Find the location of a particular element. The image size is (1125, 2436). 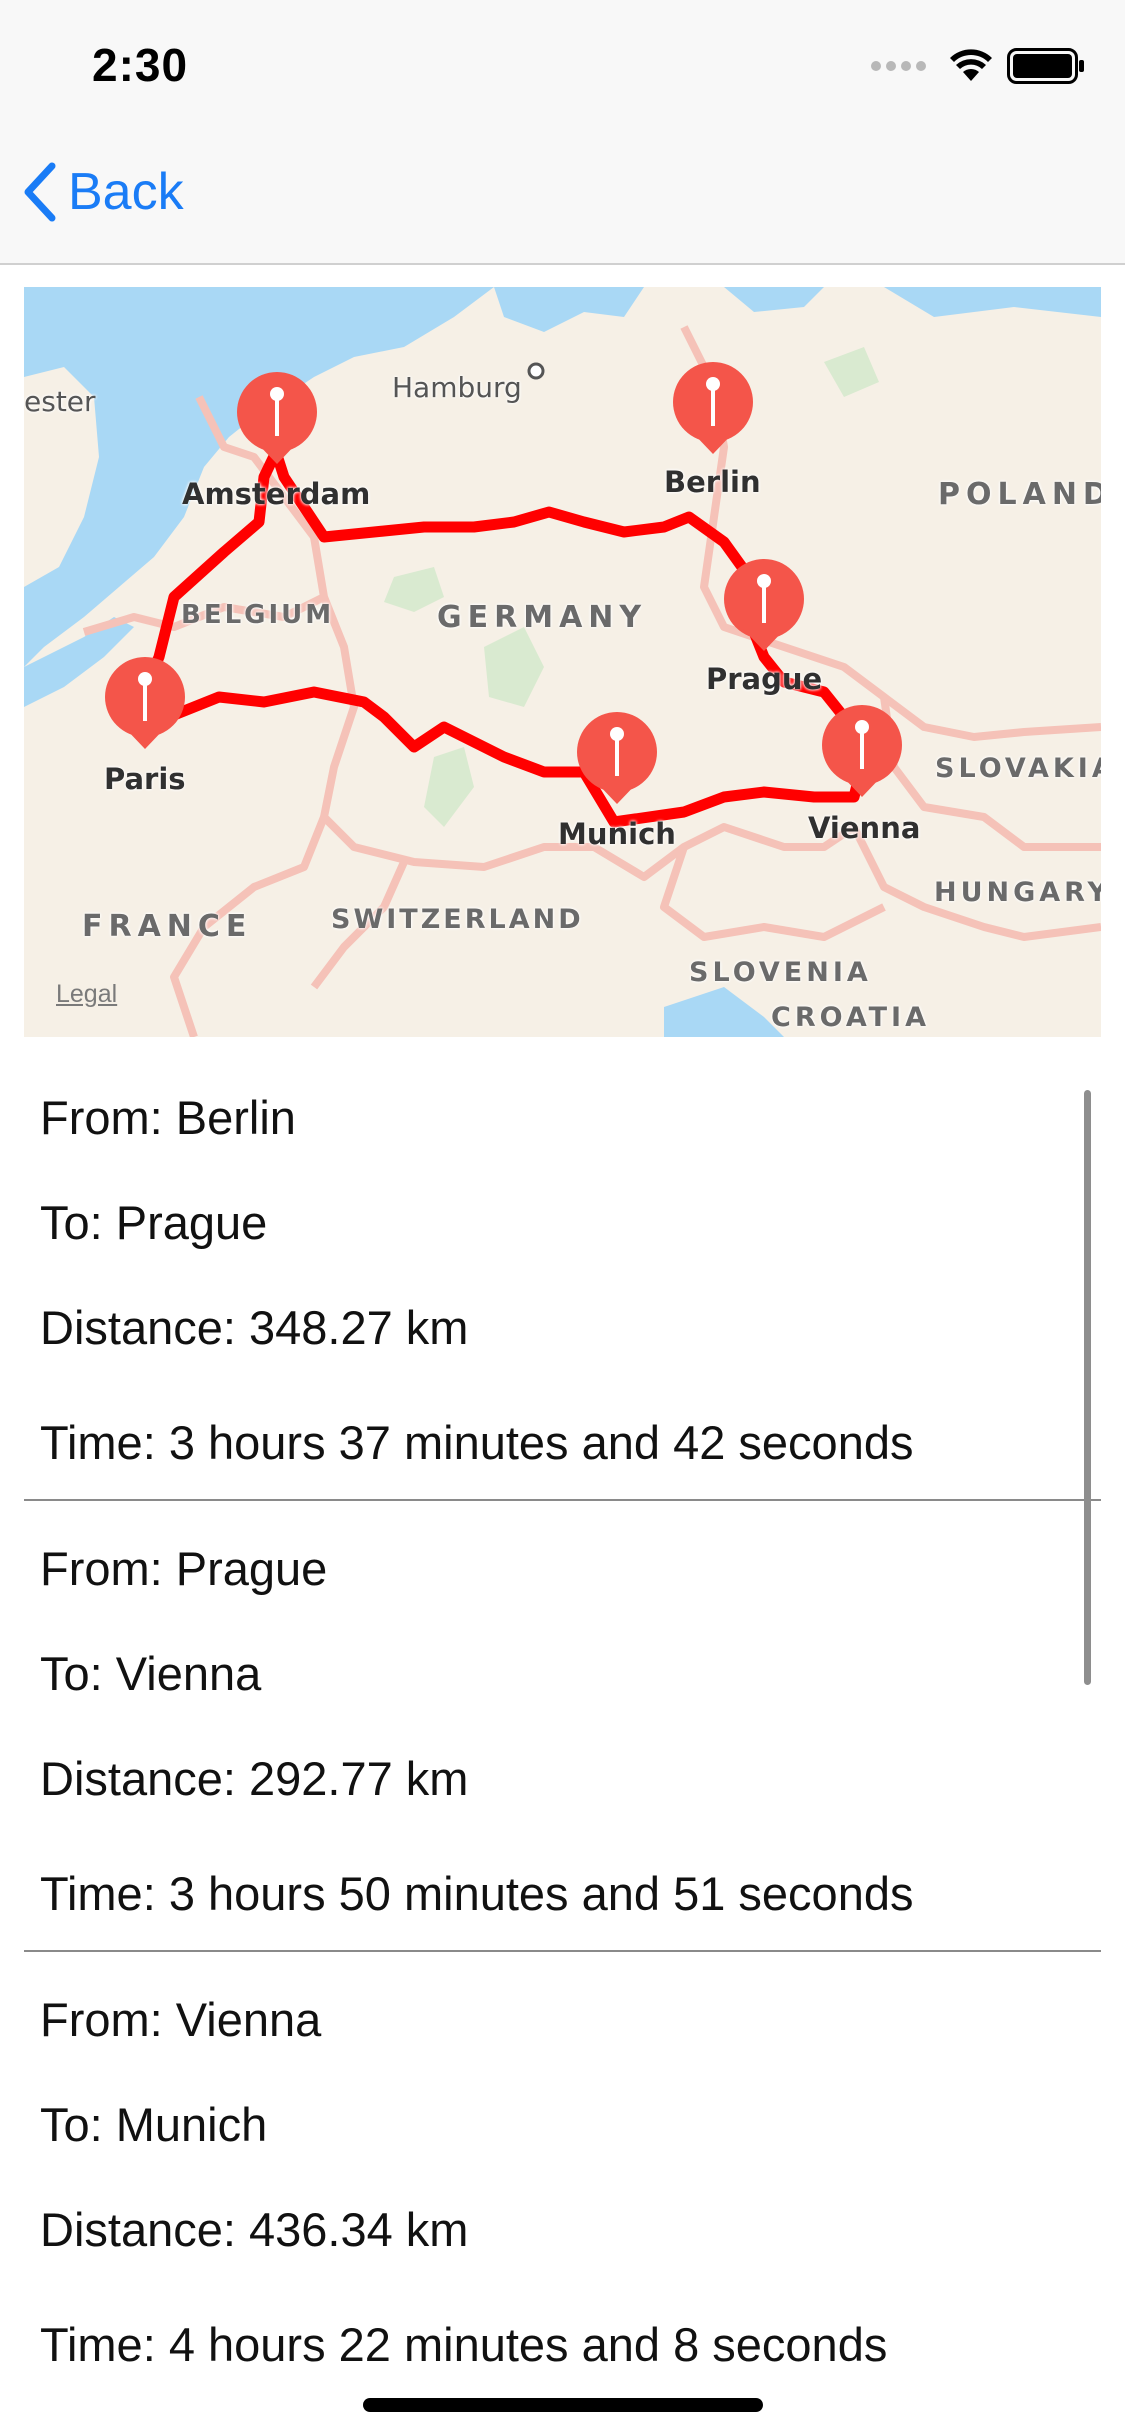

pin-vienna-icon is located at coordinates (862, 752).